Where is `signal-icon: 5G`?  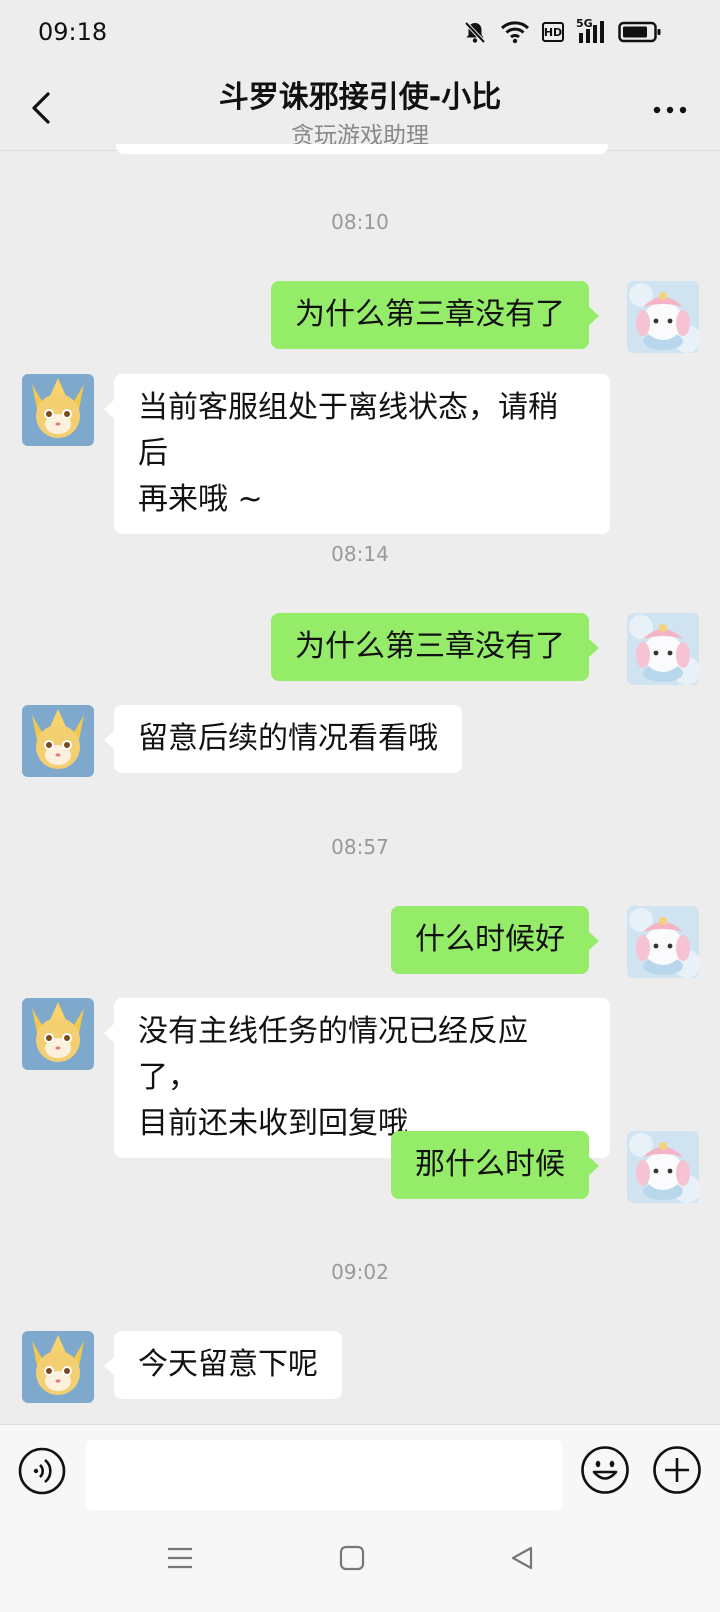
signal-icon: 5G is located at coordinates (591, 31).